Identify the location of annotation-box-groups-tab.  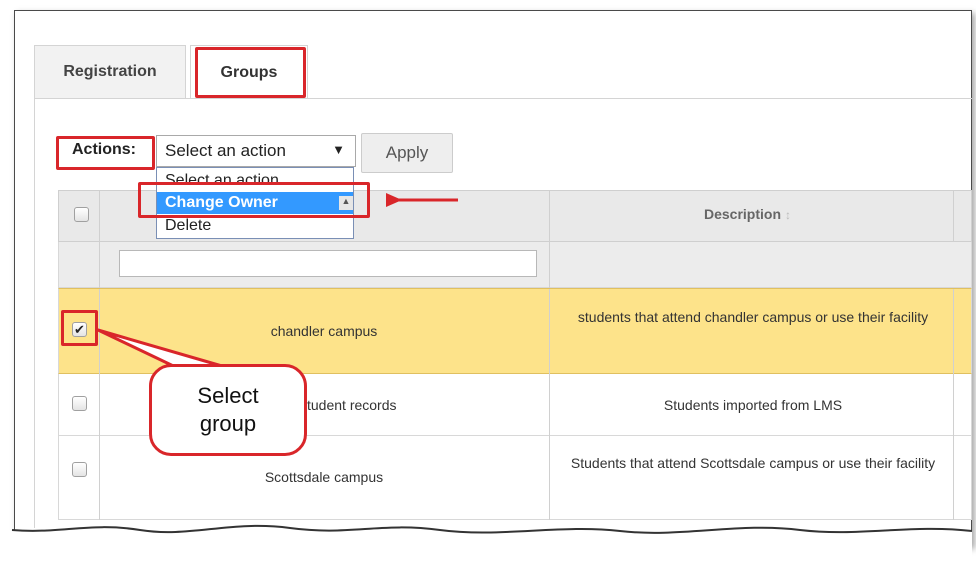
(250, 72).